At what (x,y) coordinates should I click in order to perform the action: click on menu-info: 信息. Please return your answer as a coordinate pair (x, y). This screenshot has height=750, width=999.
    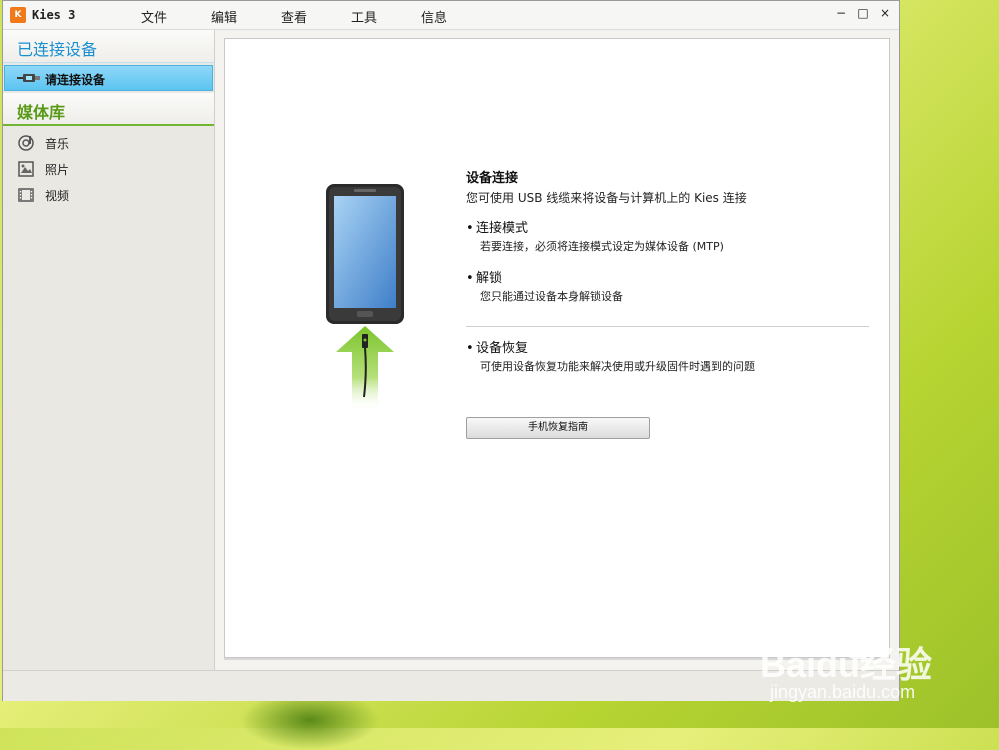
    Looking at the image, I should click on (434, 16).